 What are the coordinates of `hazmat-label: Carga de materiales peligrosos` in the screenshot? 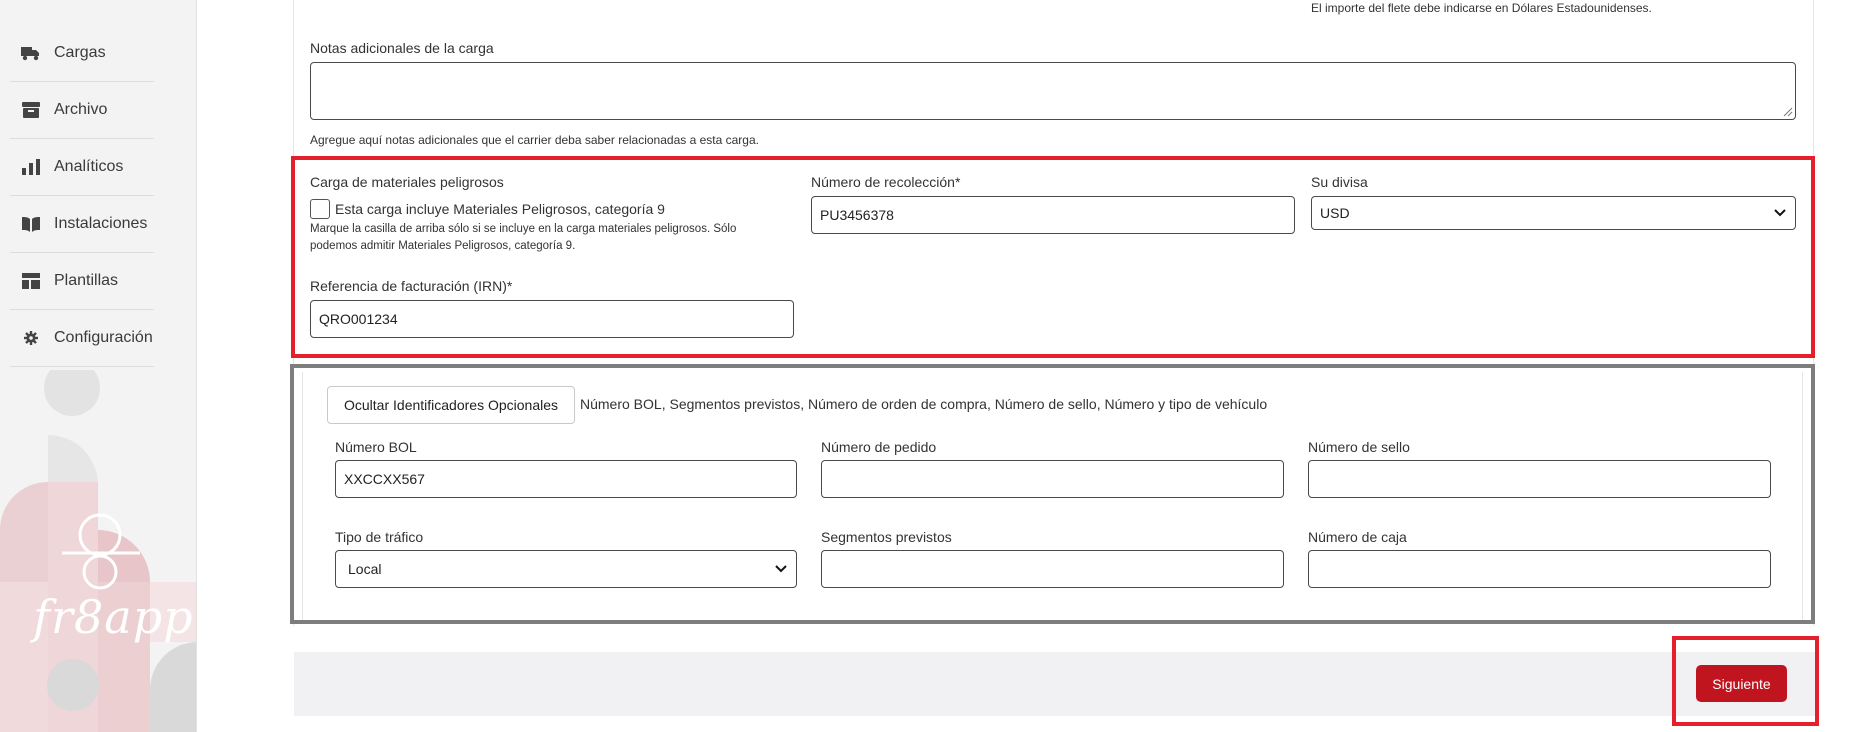 It's located at (407, 182).